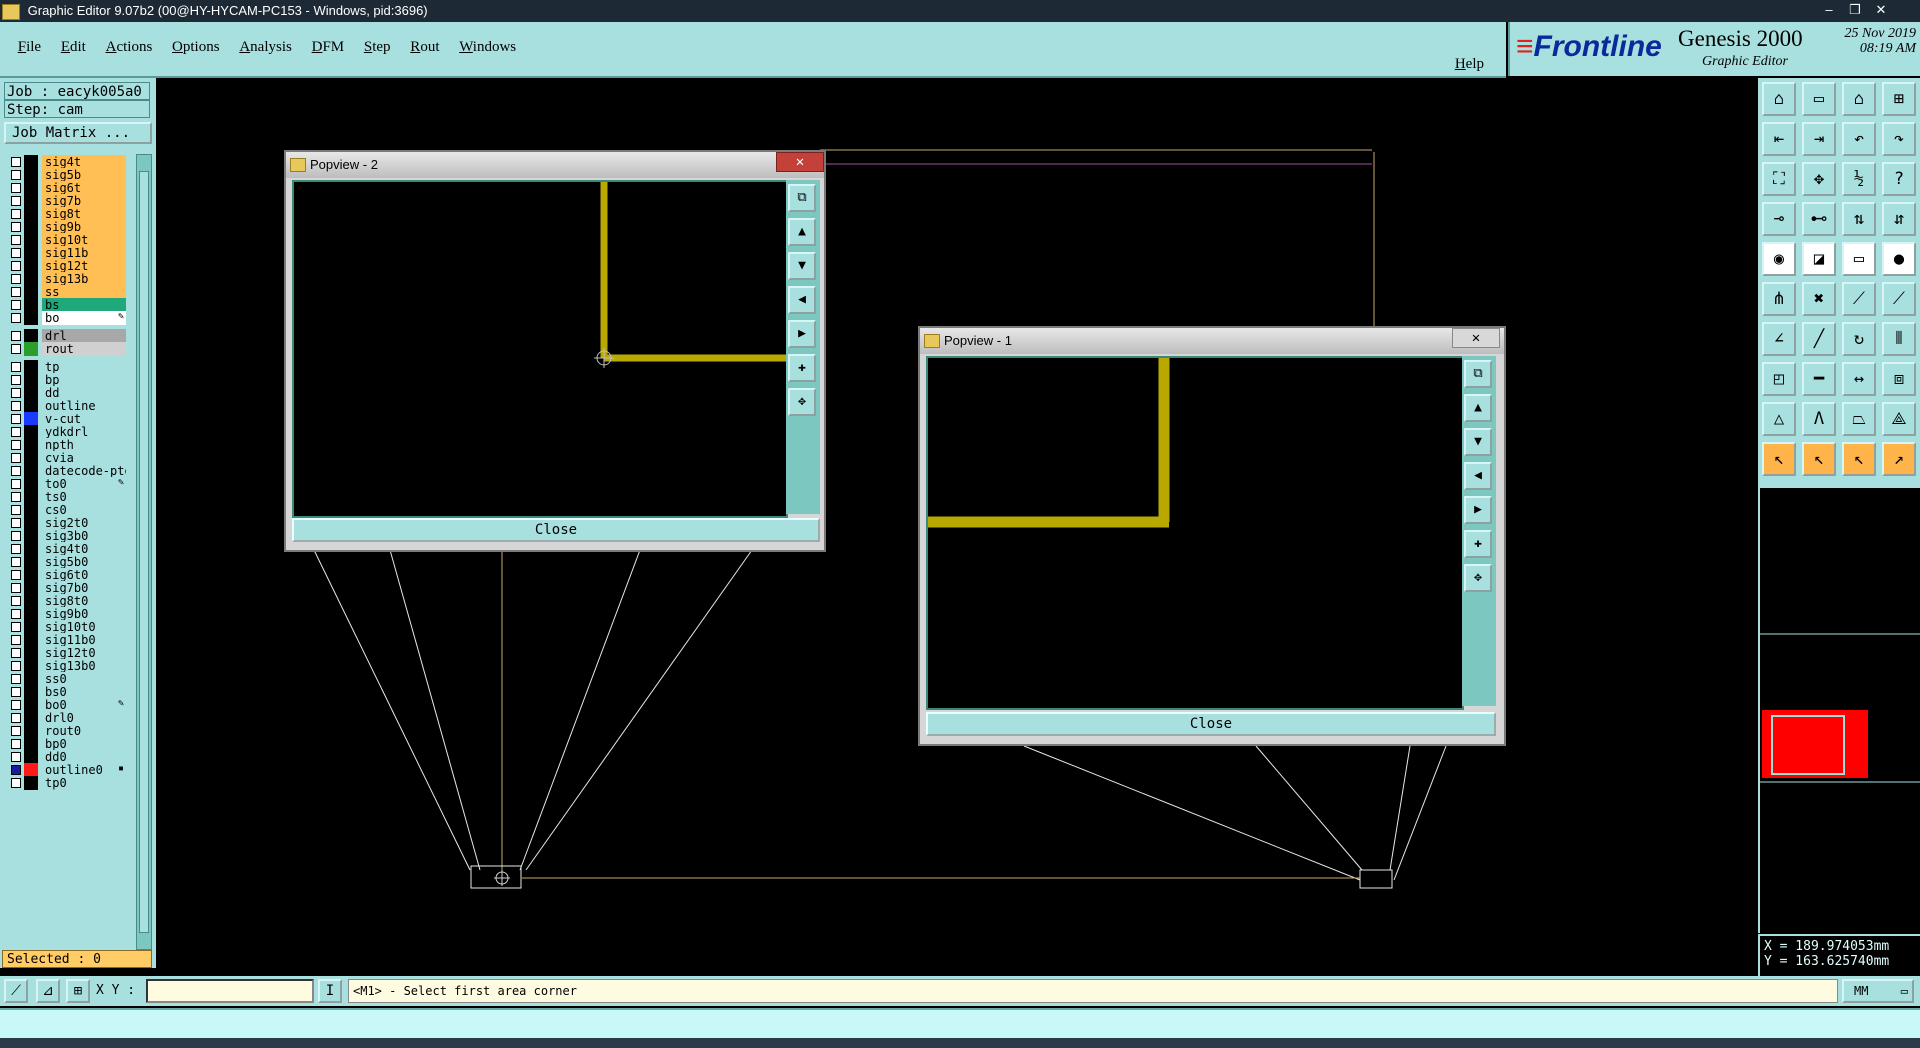 The image size is (1920, 1048). What do you see at coordinates (1878, 991) in the screenshot?
I see `units-selector: MM ▭` at bounding box center [1878, 991].